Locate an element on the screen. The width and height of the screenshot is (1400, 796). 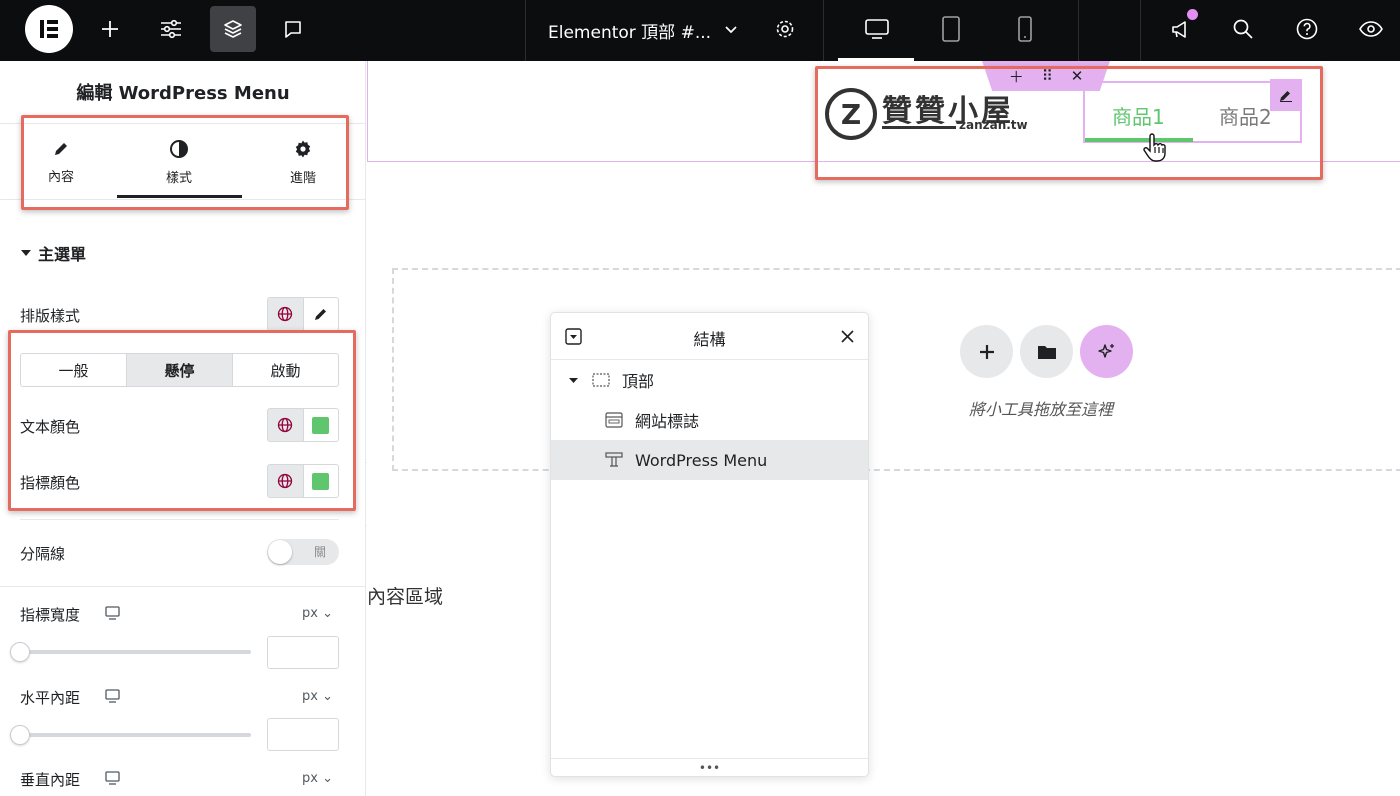
navigator-item-label: WordPress Menu is located at coordinates (701, 460).